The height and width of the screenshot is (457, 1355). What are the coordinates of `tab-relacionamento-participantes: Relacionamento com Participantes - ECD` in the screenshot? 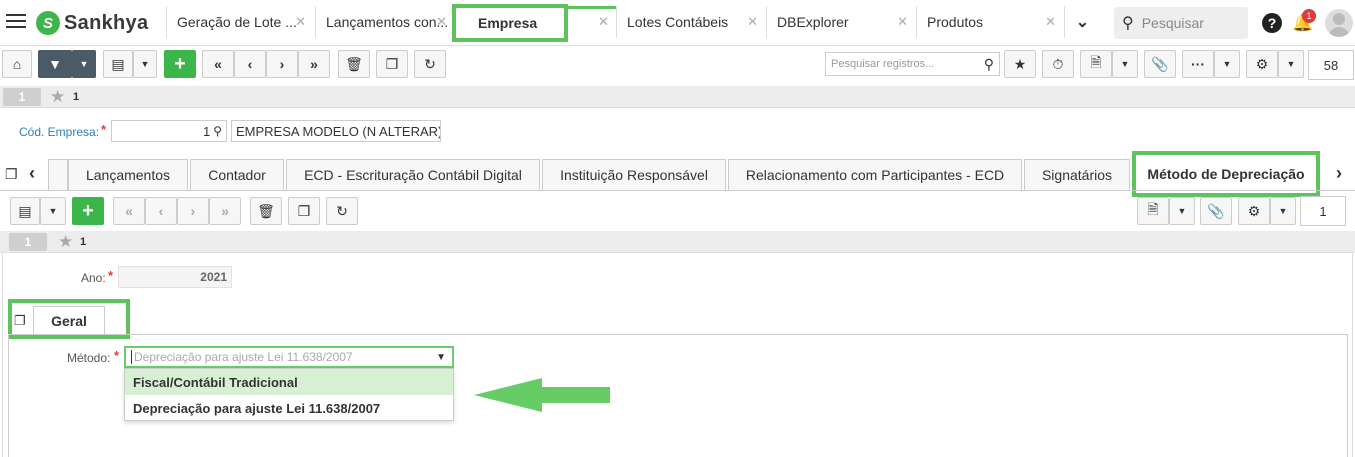 It's located at (875, 174).